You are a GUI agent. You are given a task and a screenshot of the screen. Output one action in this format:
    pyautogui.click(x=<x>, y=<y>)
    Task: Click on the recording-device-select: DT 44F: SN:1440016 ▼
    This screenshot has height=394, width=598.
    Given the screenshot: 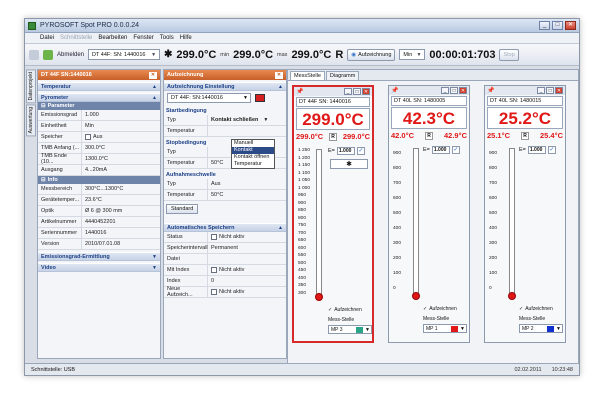 What is the action you would take?
    pyautogui.click(x=209, y=98)
    